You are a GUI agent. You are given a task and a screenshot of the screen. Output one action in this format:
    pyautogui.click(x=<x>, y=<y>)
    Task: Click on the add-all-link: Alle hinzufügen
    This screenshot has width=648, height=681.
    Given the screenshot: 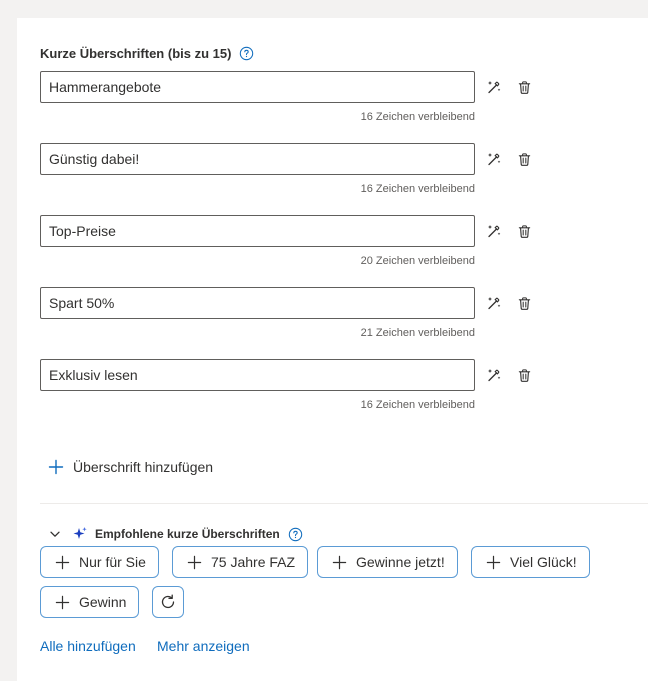 What is the action you would take?
    pyautogui.click(x=88, y=646)
    